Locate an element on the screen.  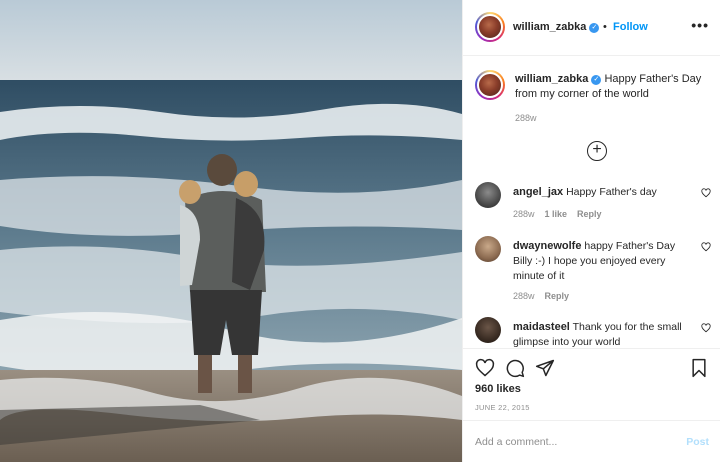
post-comment-button: Post is located at coordinates (697, 442).